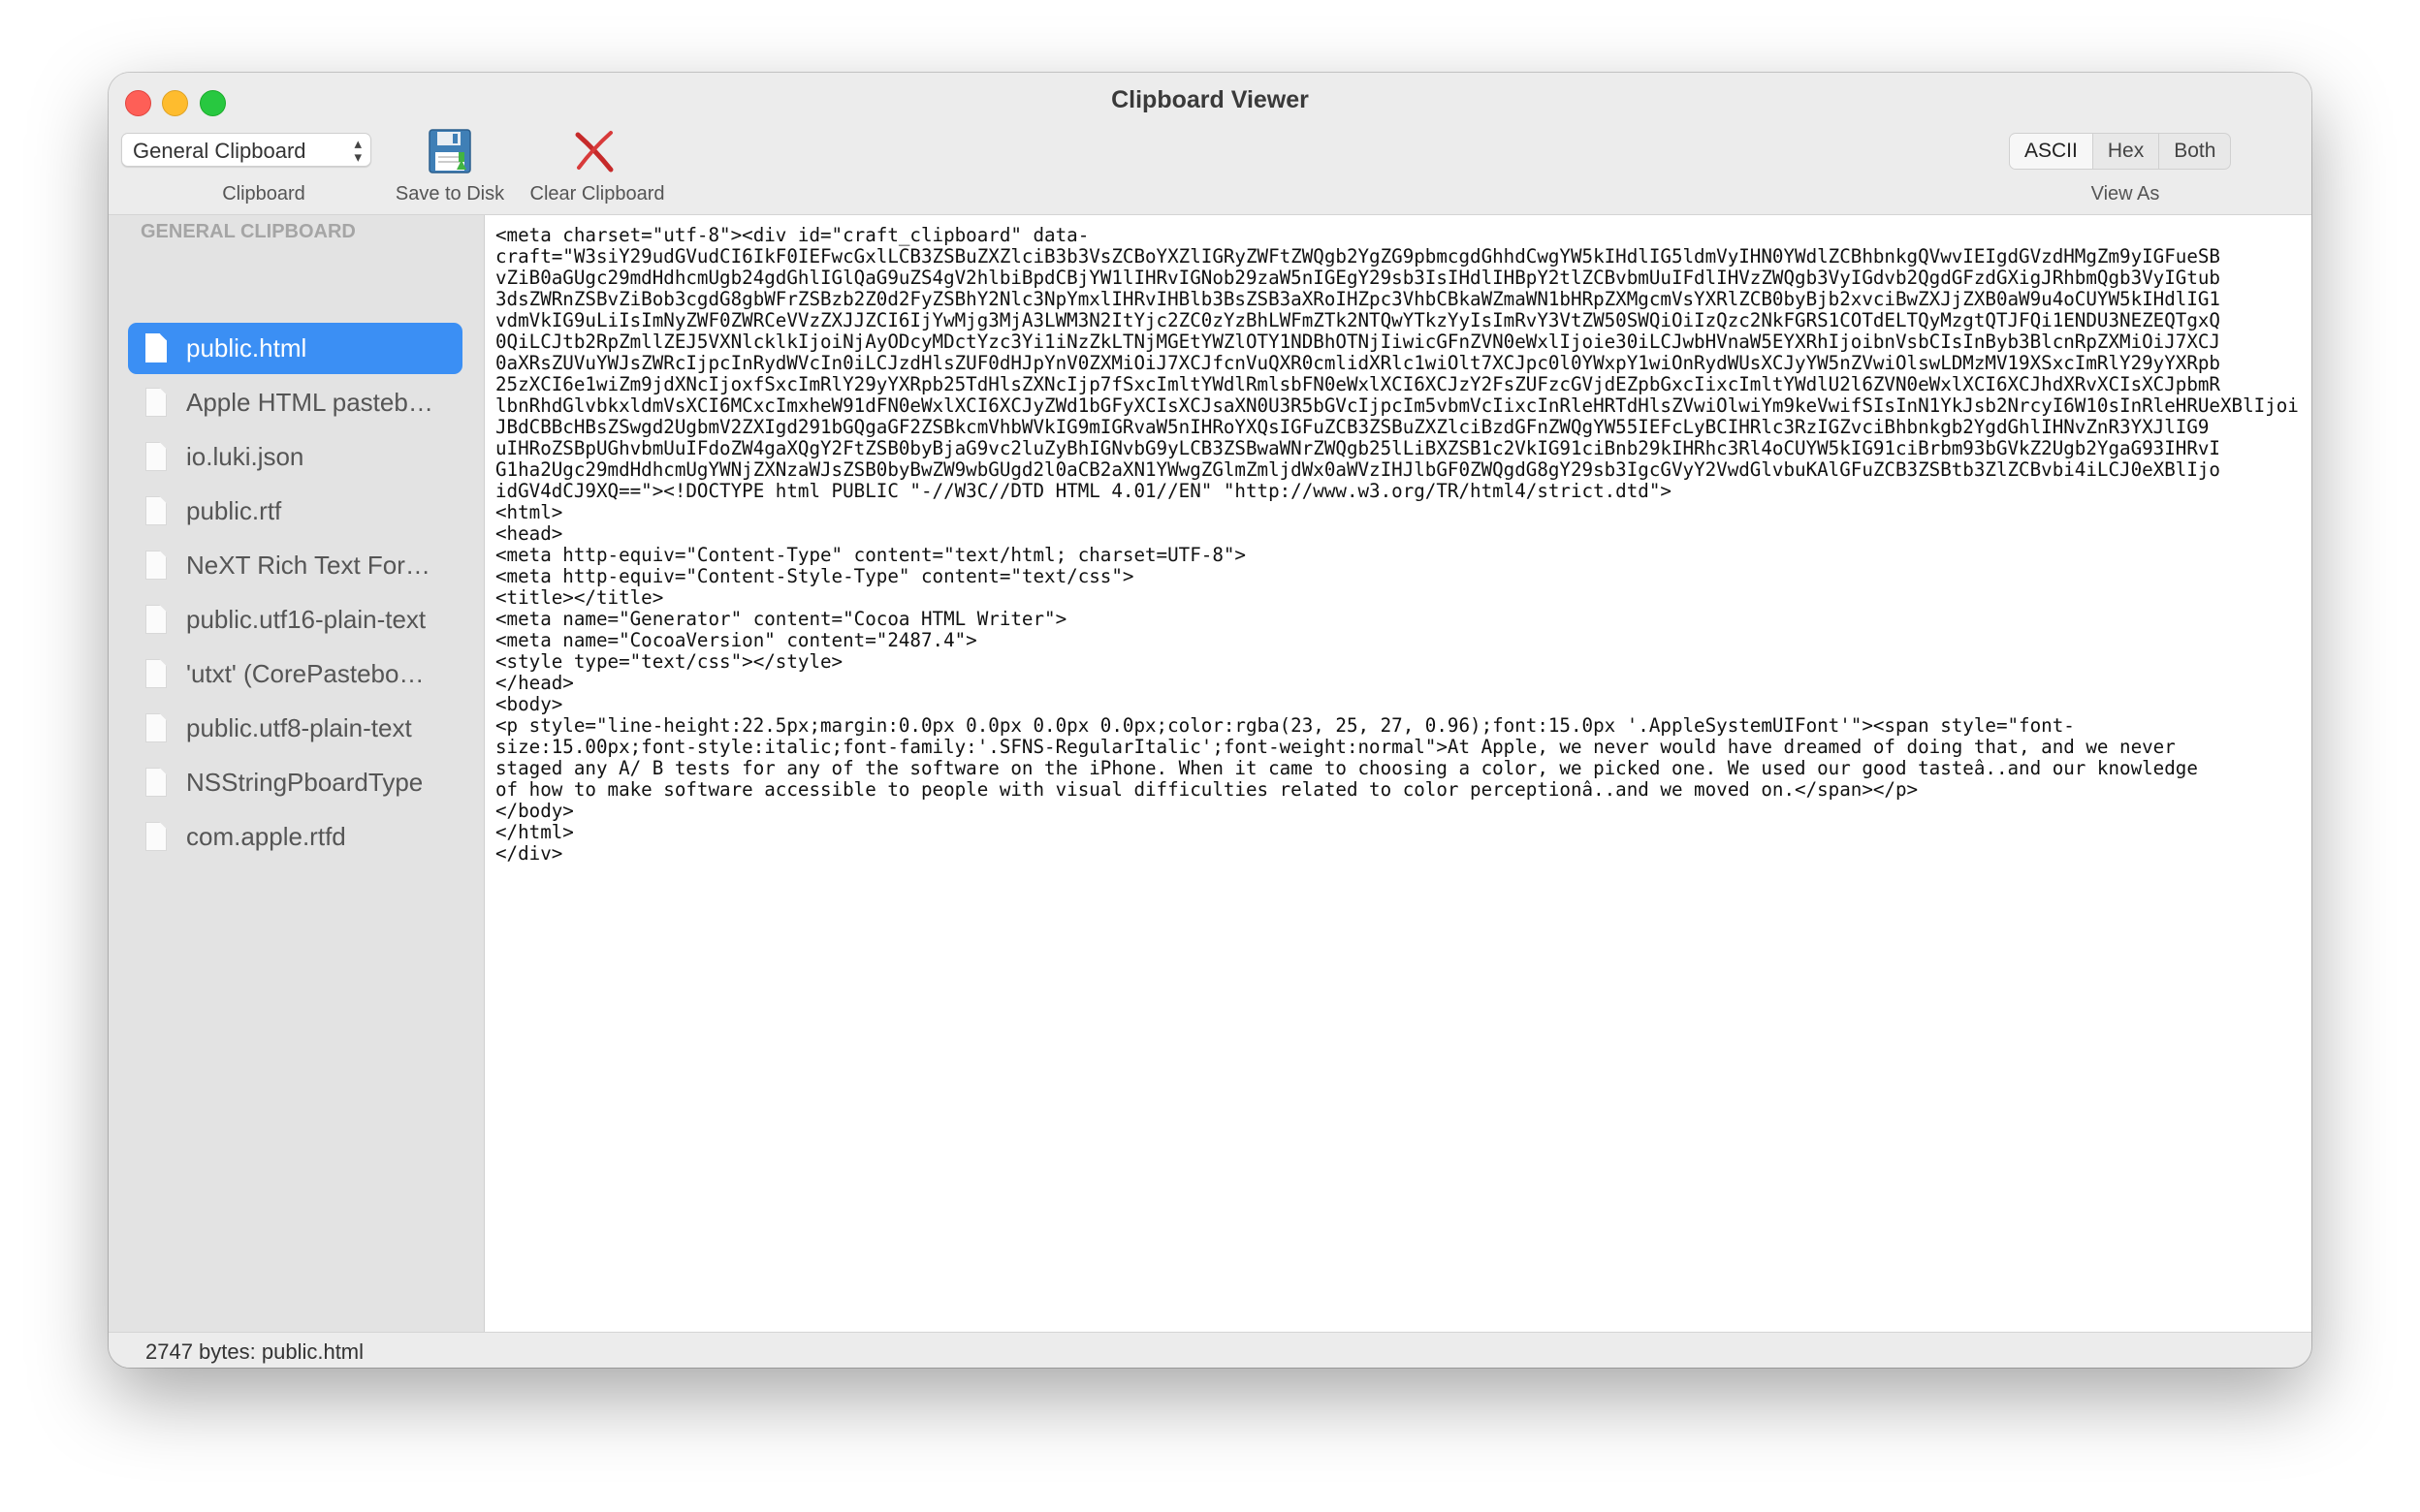 This screenshot has width=2420, height=1512. What do you see at coordinates (246, 348) in the screenshot?
I see `sidebar-item-label: public.html` at bounding box center [246, 348].